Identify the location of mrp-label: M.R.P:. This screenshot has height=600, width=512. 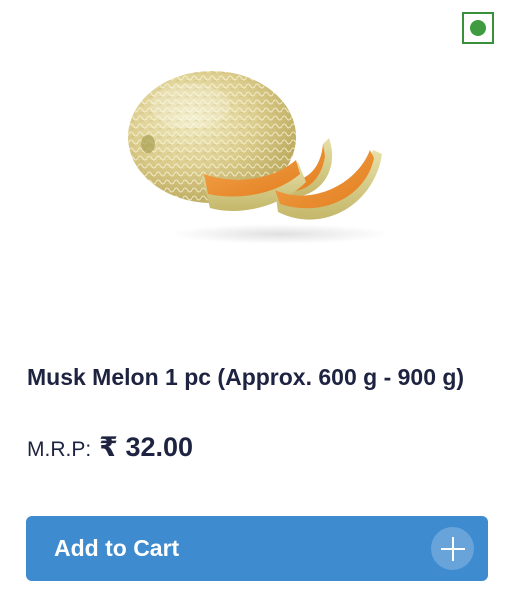
(59, 449).